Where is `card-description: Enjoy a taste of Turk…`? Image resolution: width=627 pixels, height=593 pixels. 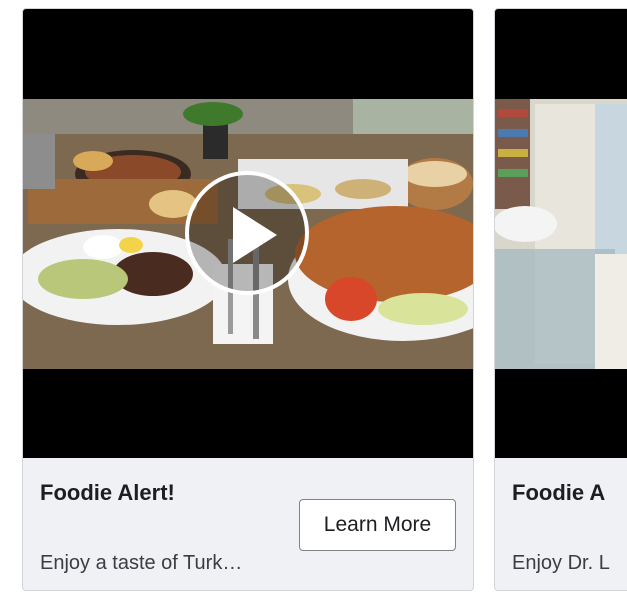
card-description: Enjoy a taste of Turk… is located at coordinates (141, 563).